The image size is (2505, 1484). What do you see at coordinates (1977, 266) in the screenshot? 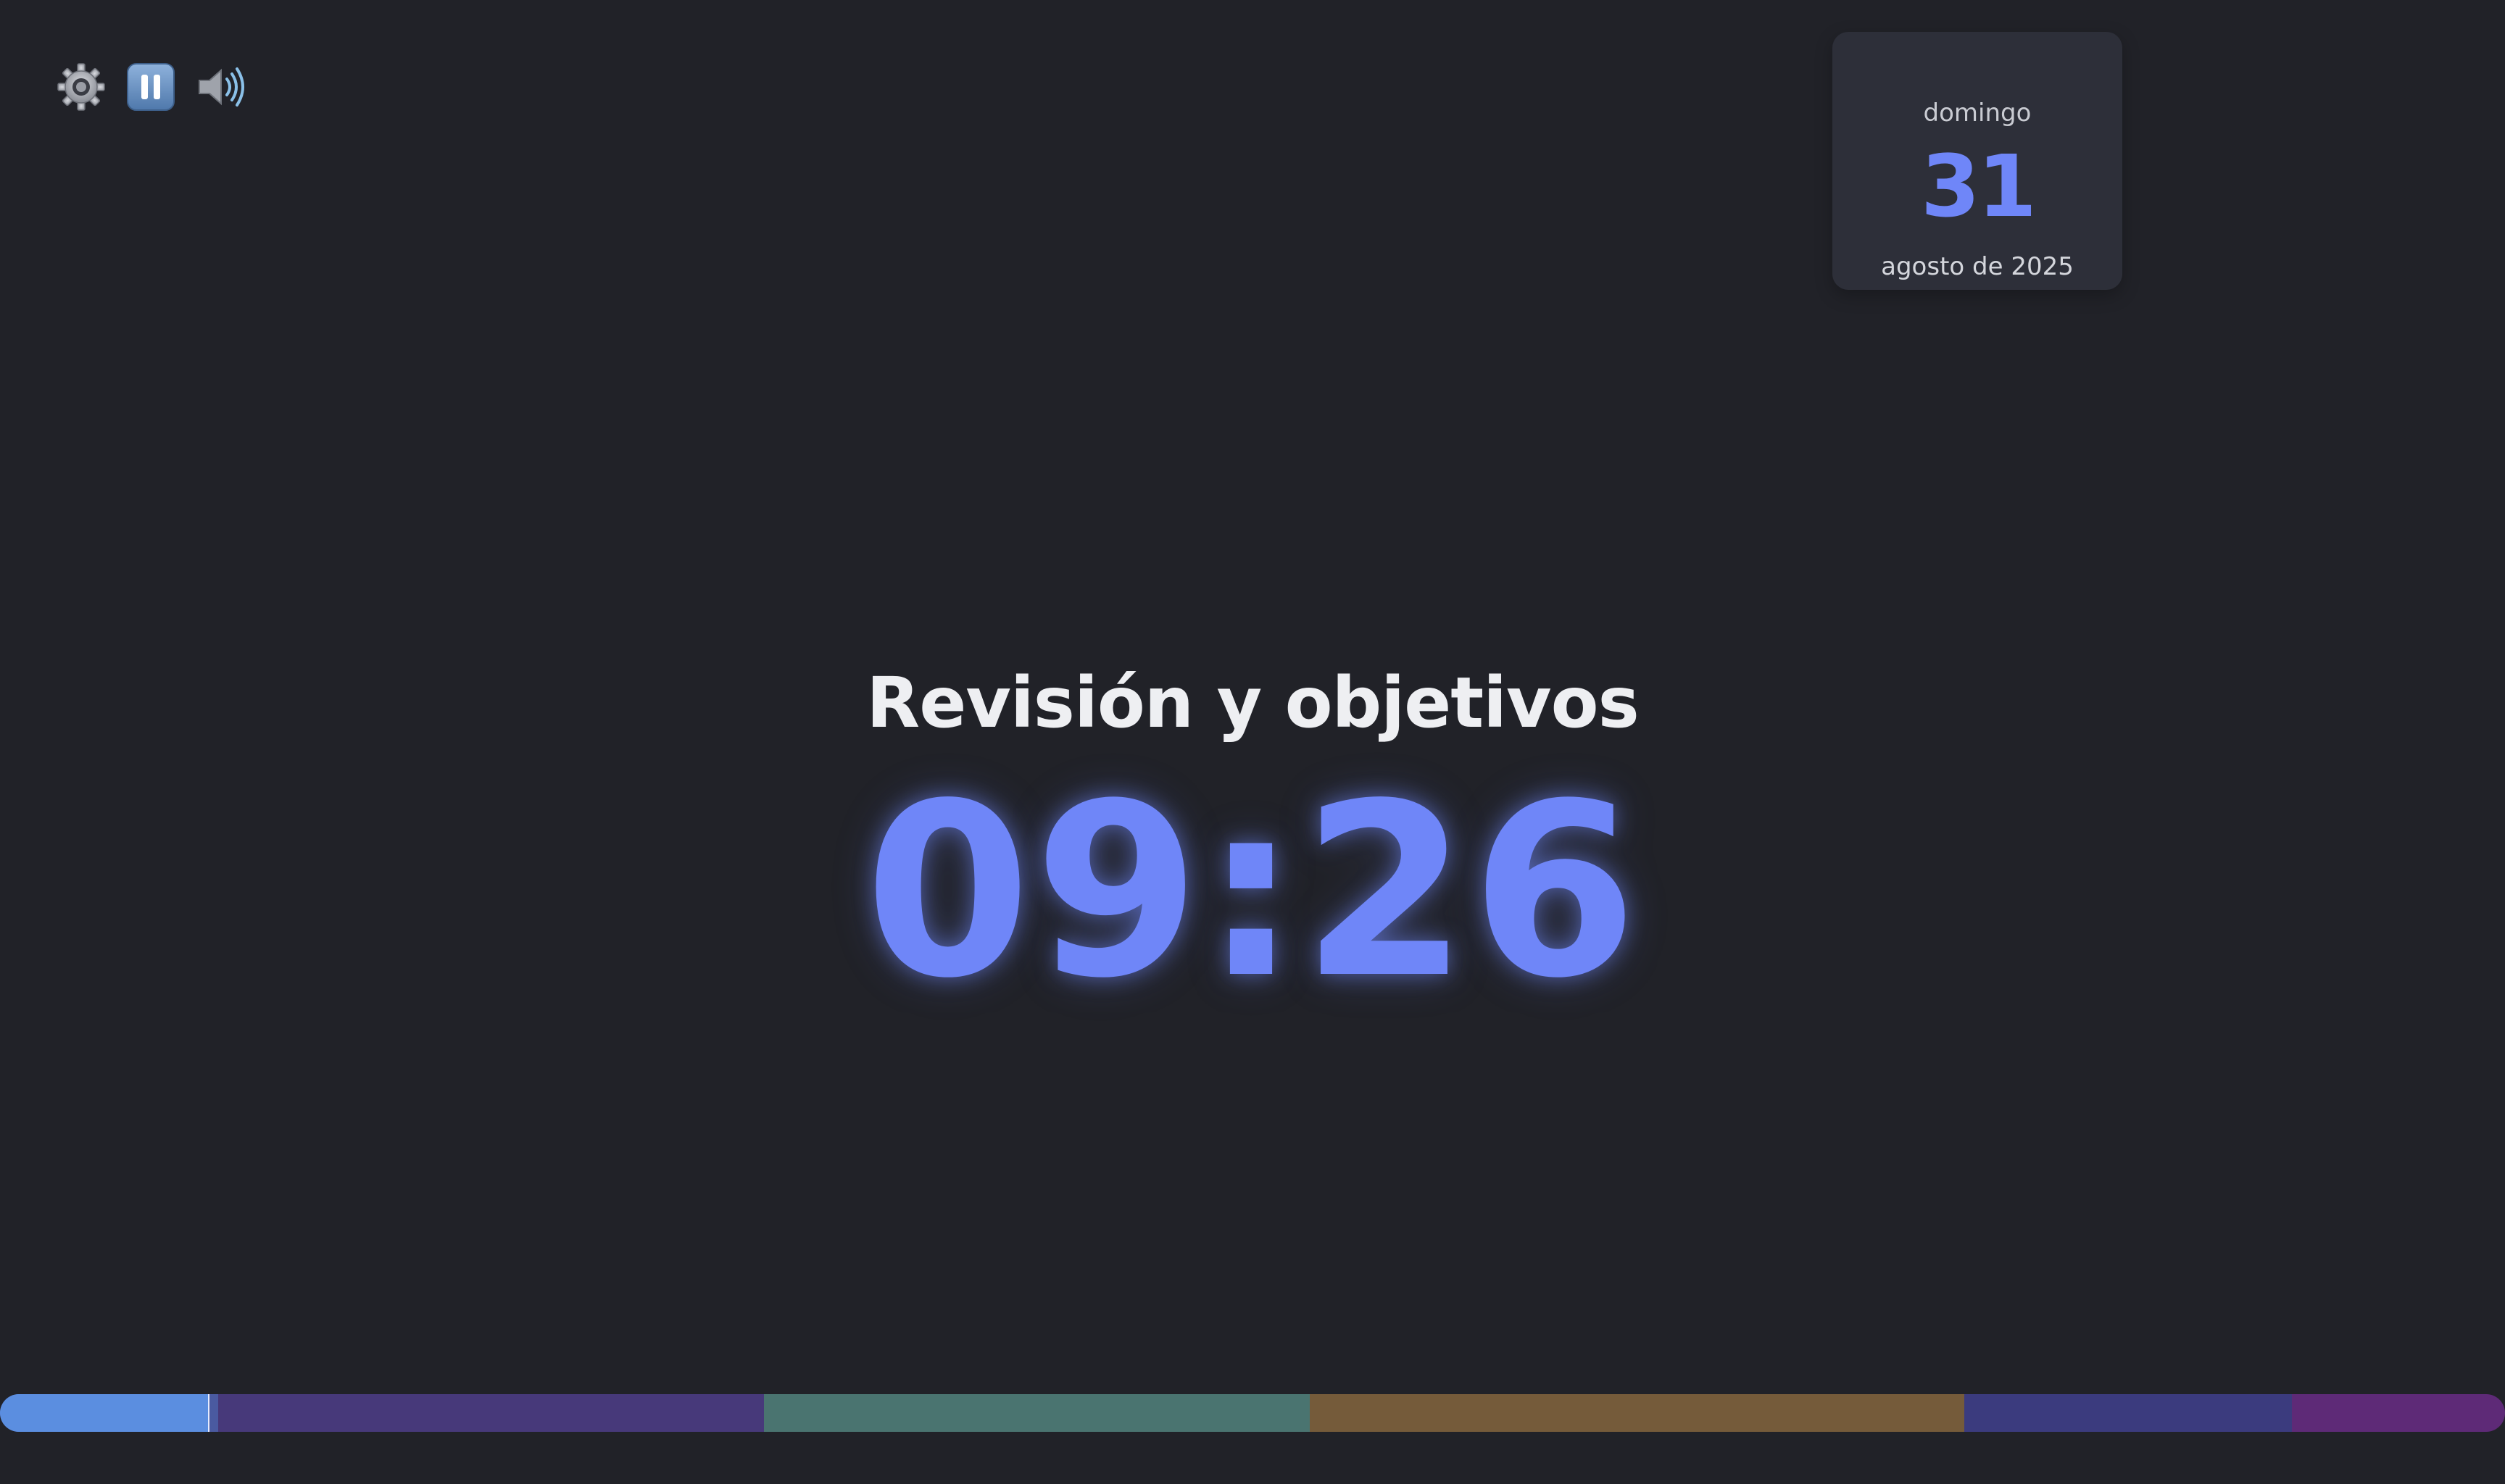
I see `date-month-year: agosto de 2025` at bounding box center [1977, 266].